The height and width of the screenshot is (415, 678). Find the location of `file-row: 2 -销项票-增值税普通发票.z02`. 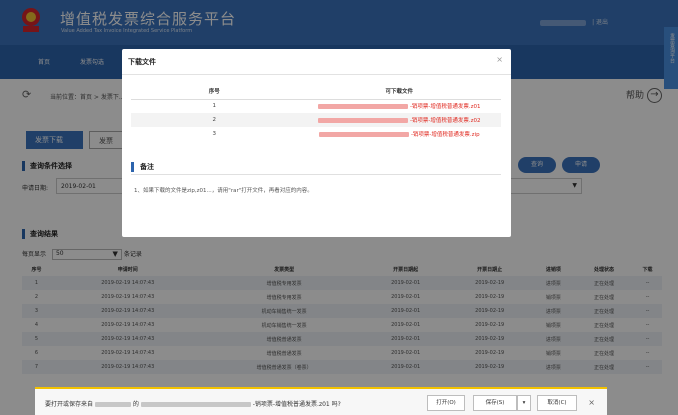

file-row: 2 -销项票-增值税普通发票.z02 is located at coordinates (316, 120).